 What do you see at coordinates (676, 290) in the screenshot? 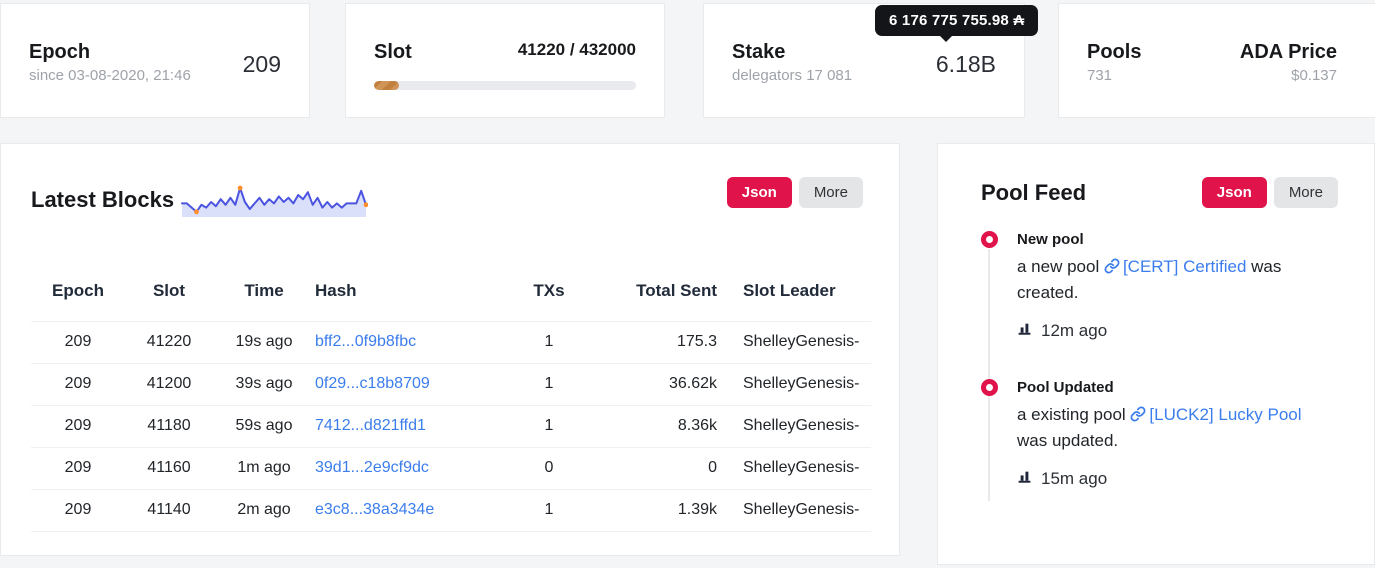
I see `col-header-total-sent: Total Sent` at bounding box center [676, 290].